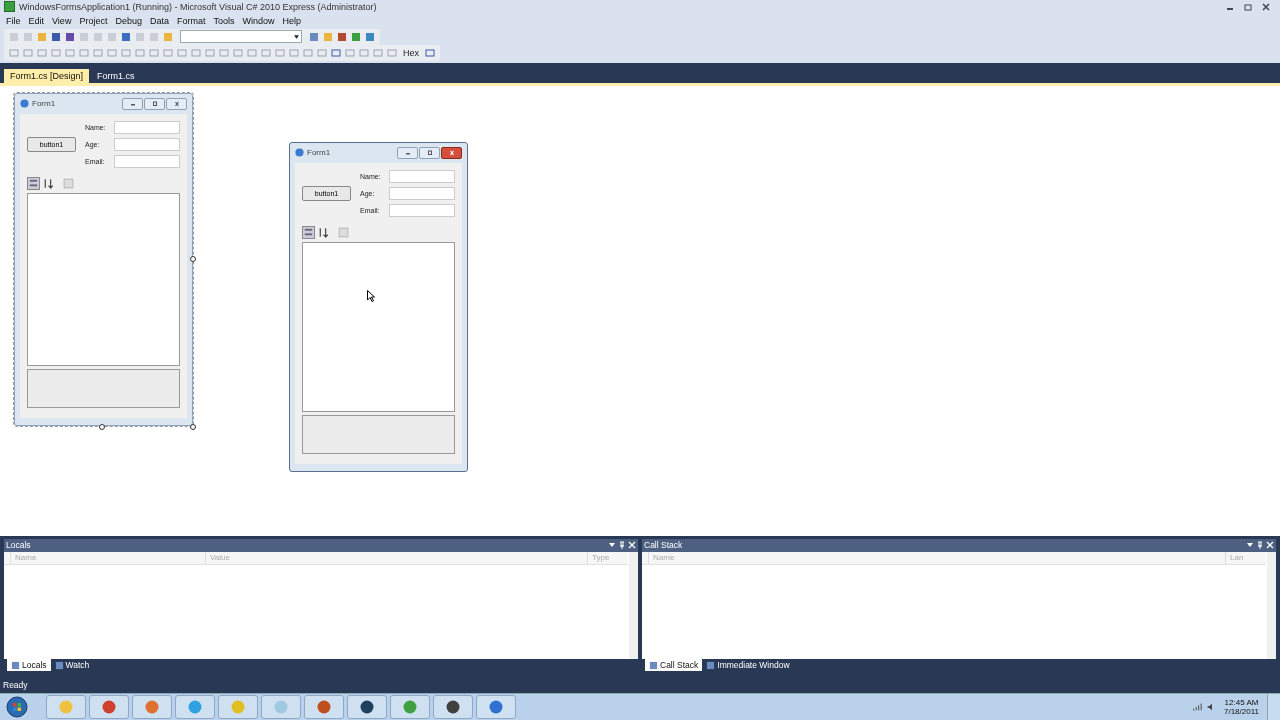  Describe the element at coordinates (29, 665) in the screenshot. I see `panel-tab: Locals` at that location.